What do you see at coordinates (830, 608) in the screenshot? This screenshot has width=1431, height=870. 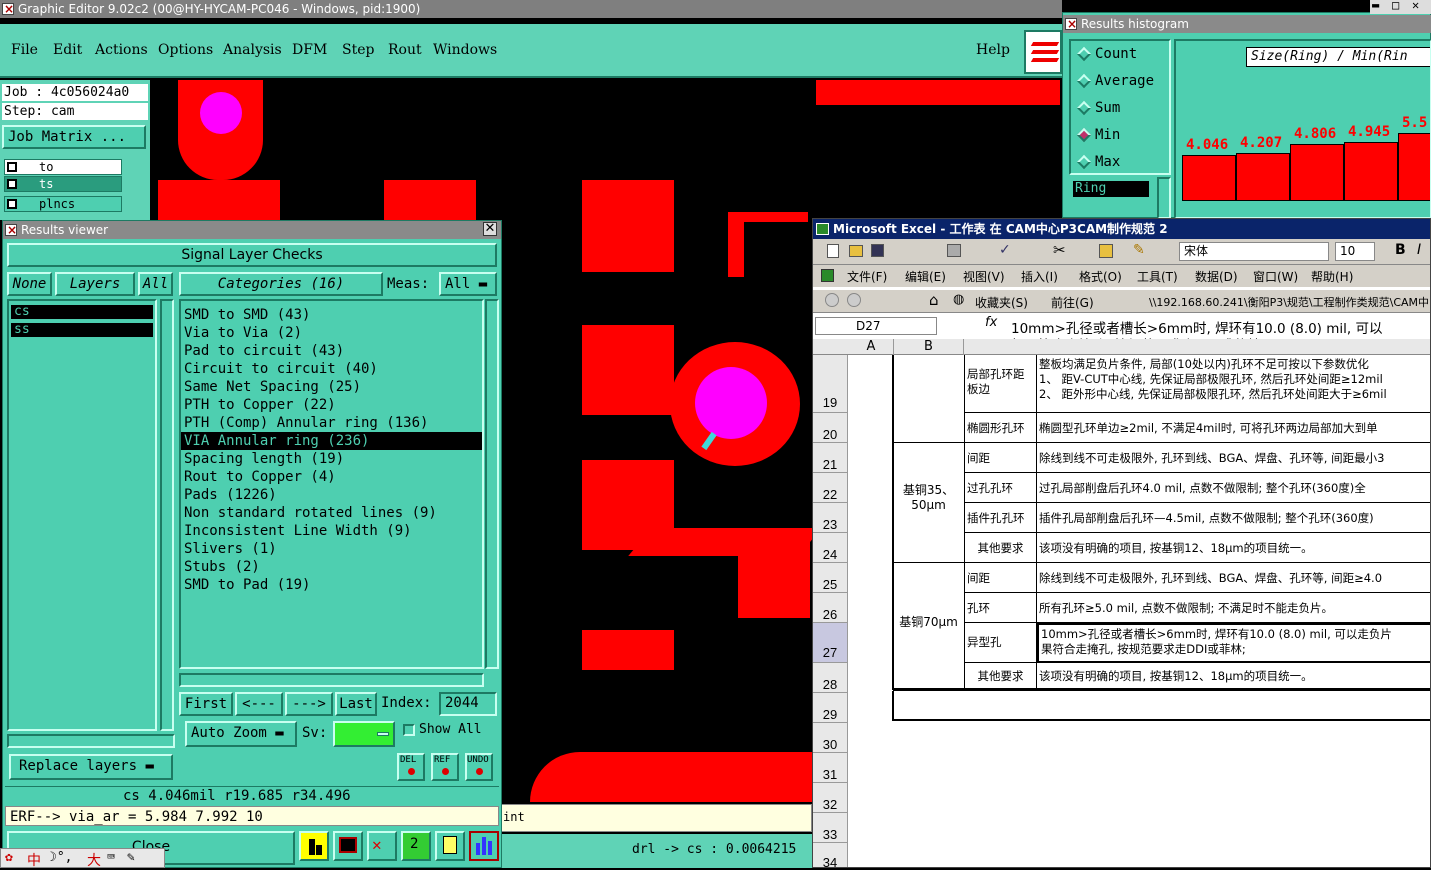 I see `row-header: 26` at bounding box center [830, 608].